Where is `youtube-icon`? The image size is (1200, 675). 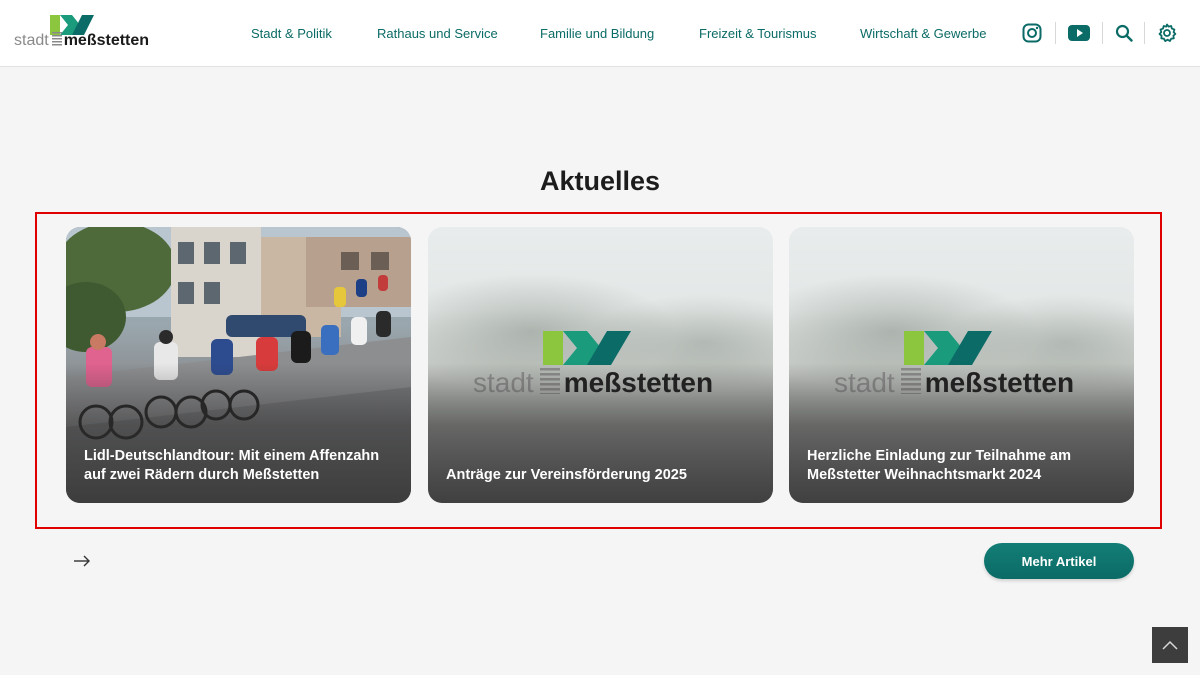
youtube-icon is located at coordinates (1079, 33).